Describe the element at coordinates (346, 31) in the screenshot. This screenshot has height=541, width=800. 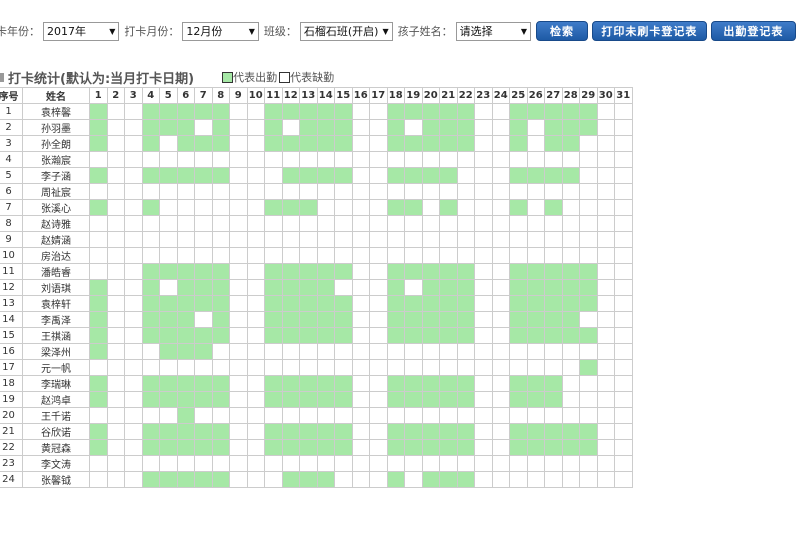
I see `class-select: 石榴石班(开启) ▼` at that location.